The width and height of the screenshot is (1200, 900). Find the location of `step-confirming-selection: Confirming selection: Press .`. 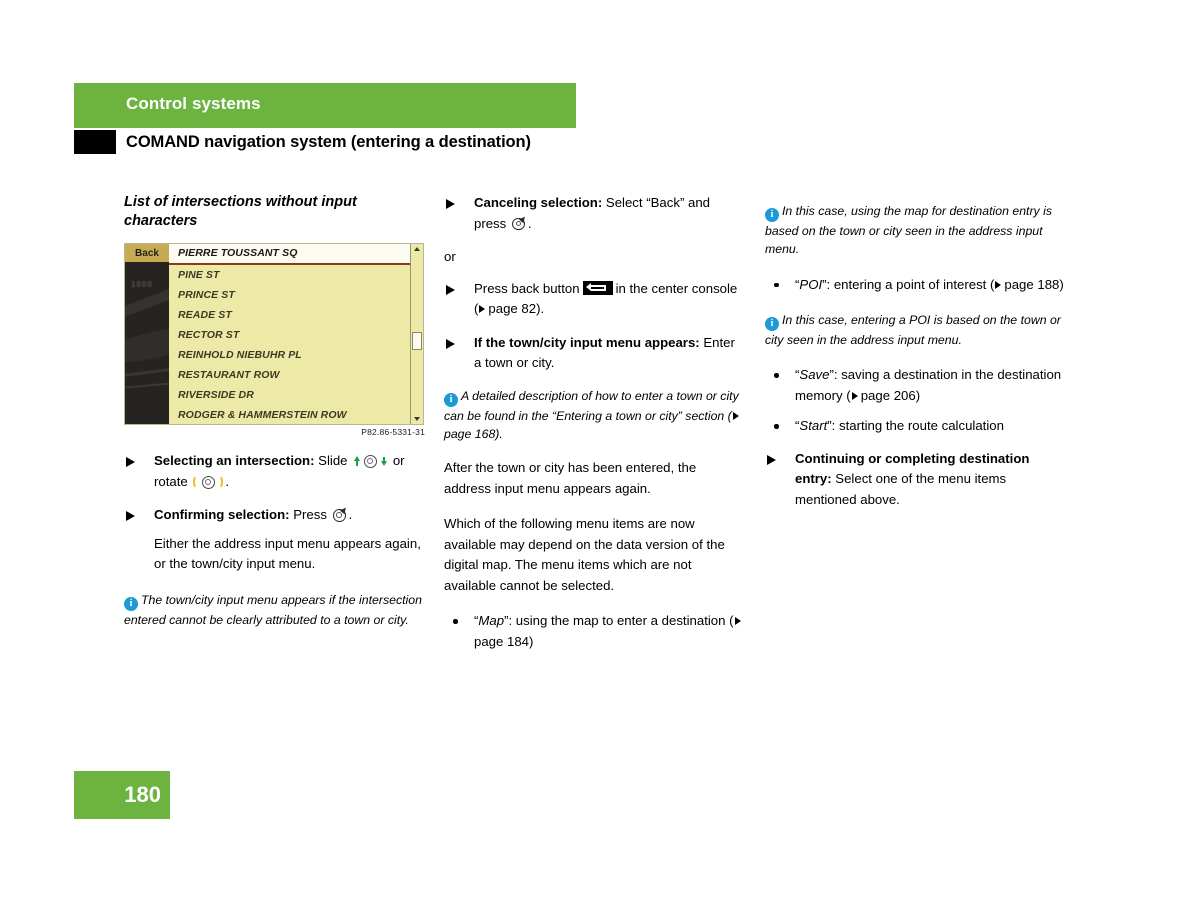

step-confirming-selection: Confirming selection: Press . is located at coordinates (274, 515).